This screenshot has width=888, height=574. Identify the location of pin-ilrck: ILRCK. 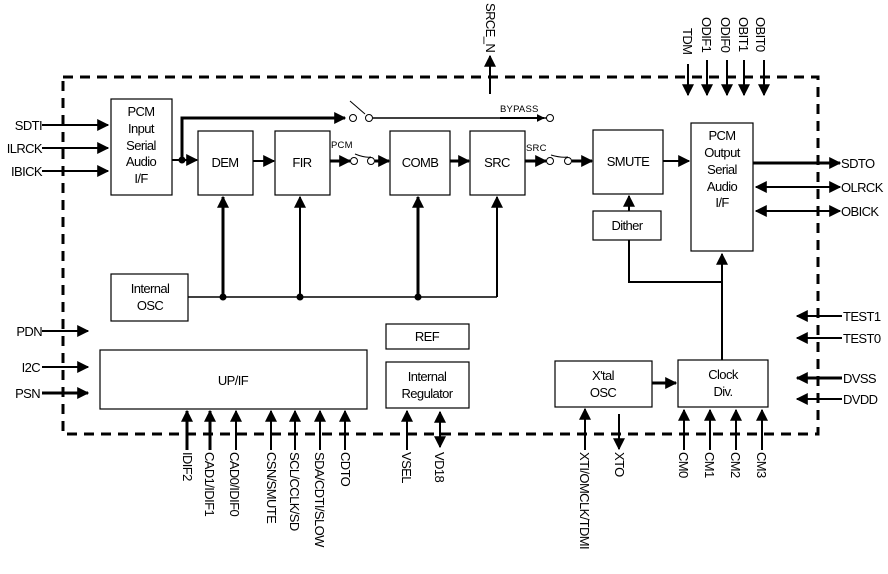
(58, 148).